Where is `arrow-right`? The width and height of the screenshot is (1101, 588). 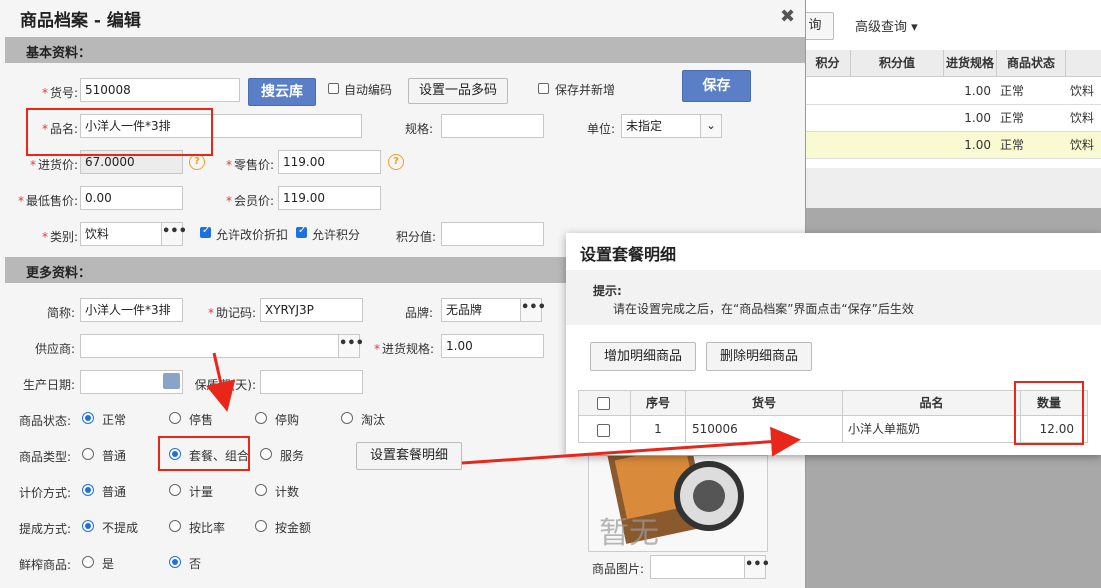 arrow-right is located at coordinates (631, 445).